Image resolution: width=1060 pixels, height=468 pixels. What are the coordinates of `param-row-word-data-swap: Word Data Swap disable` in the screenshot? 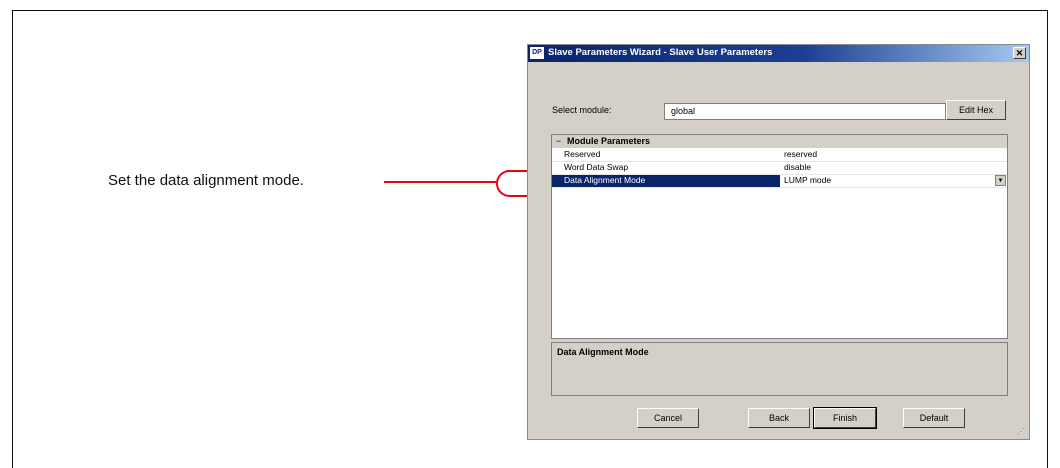 It's located at (779, 168).